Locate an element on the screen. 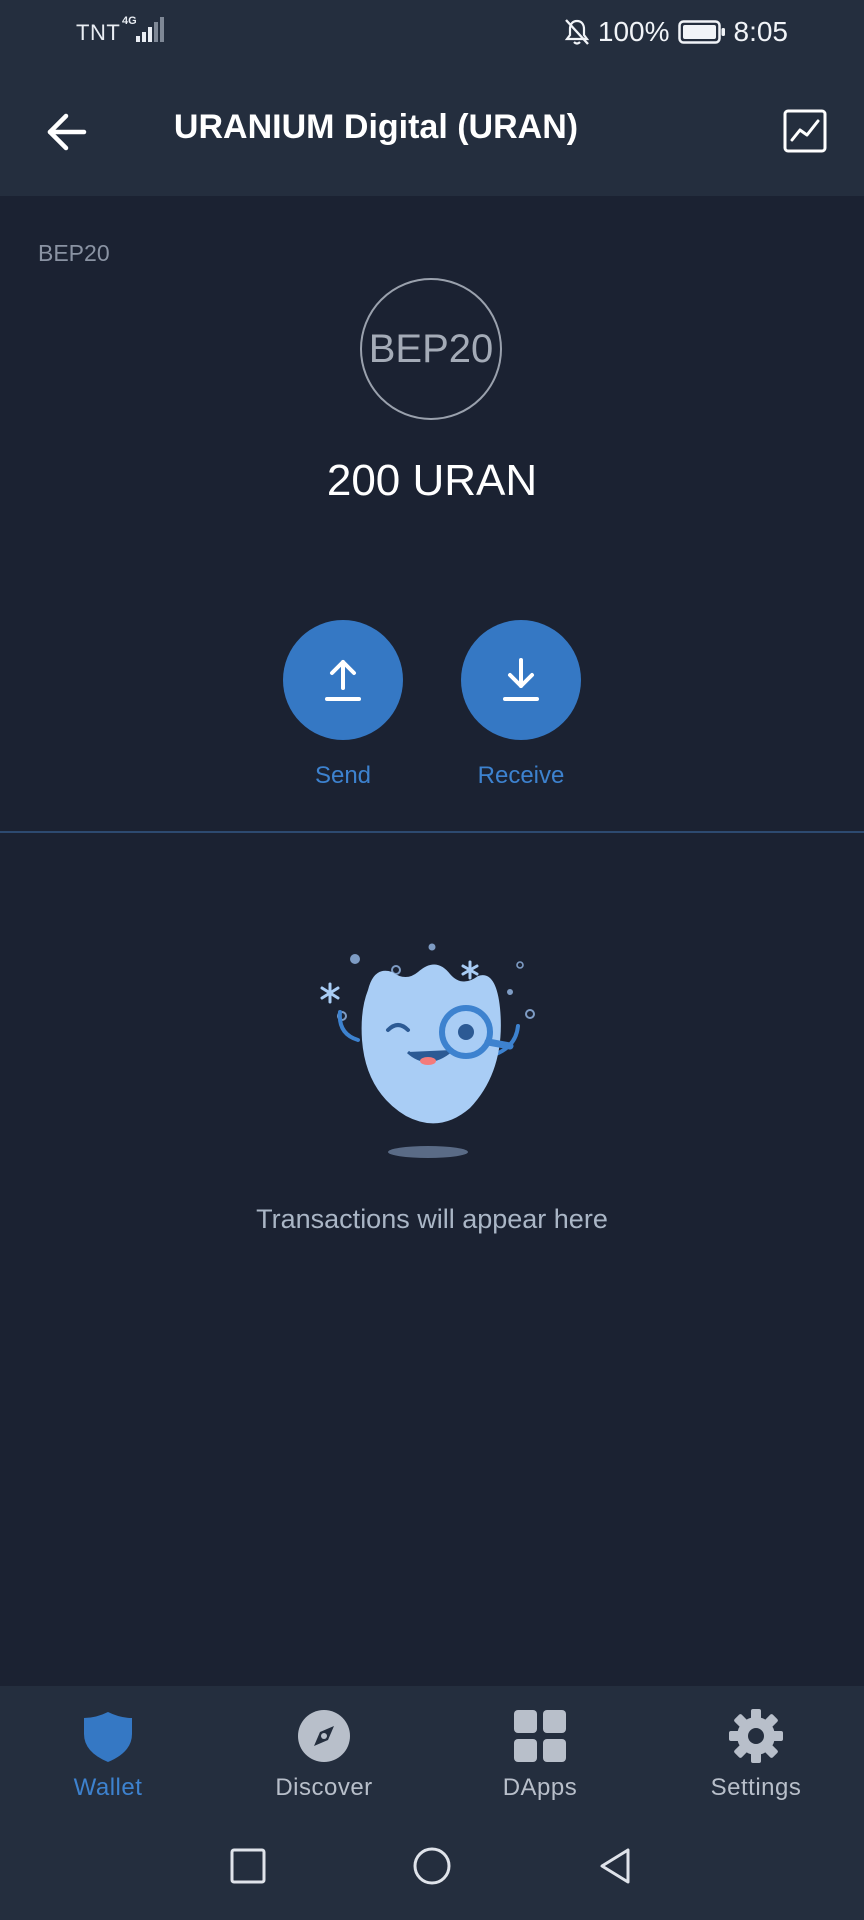  back-triangle-icon is located at coordinates (616, 1866).